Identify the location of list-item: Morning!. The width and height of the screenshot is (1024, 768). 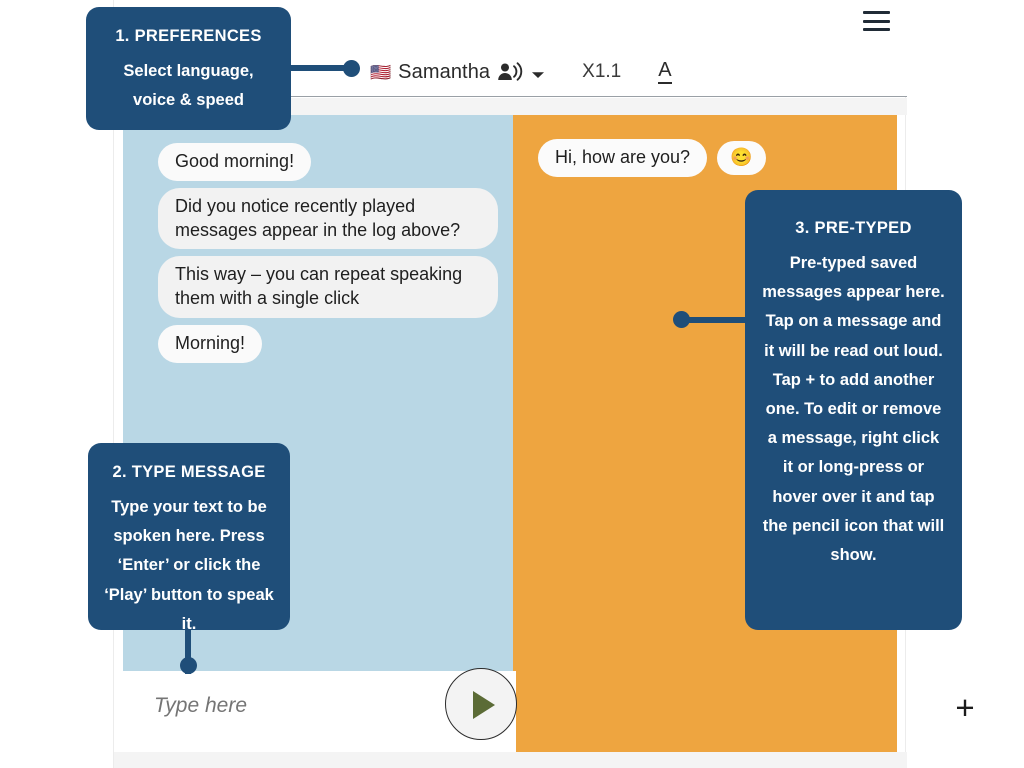
(210, 343).